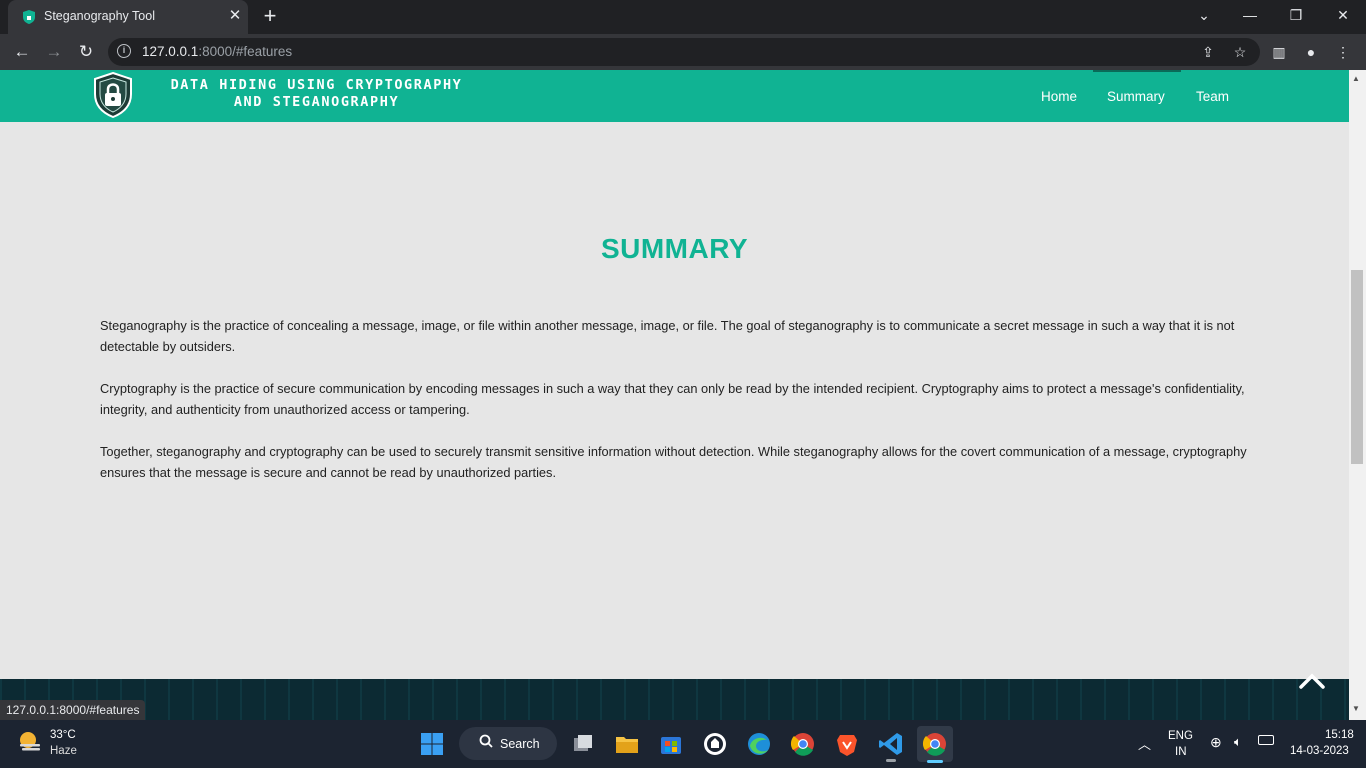 This screenshot has width=1366, height=768. What do you see at coordinates (847, 744) in the screenshot?
I see `brave-browser-icon` at bounding box center [847, 744].